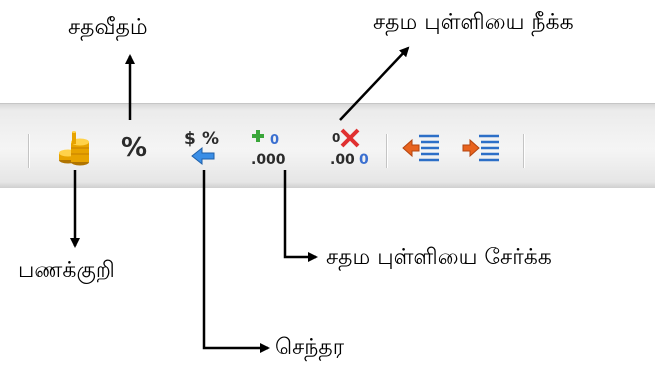 The height and width of the screenshot is (371, 655). What do you see at coordinates (236, 261) in the screenshot?
I see `standard-callout-arrow` at bounding box center [236, 261].